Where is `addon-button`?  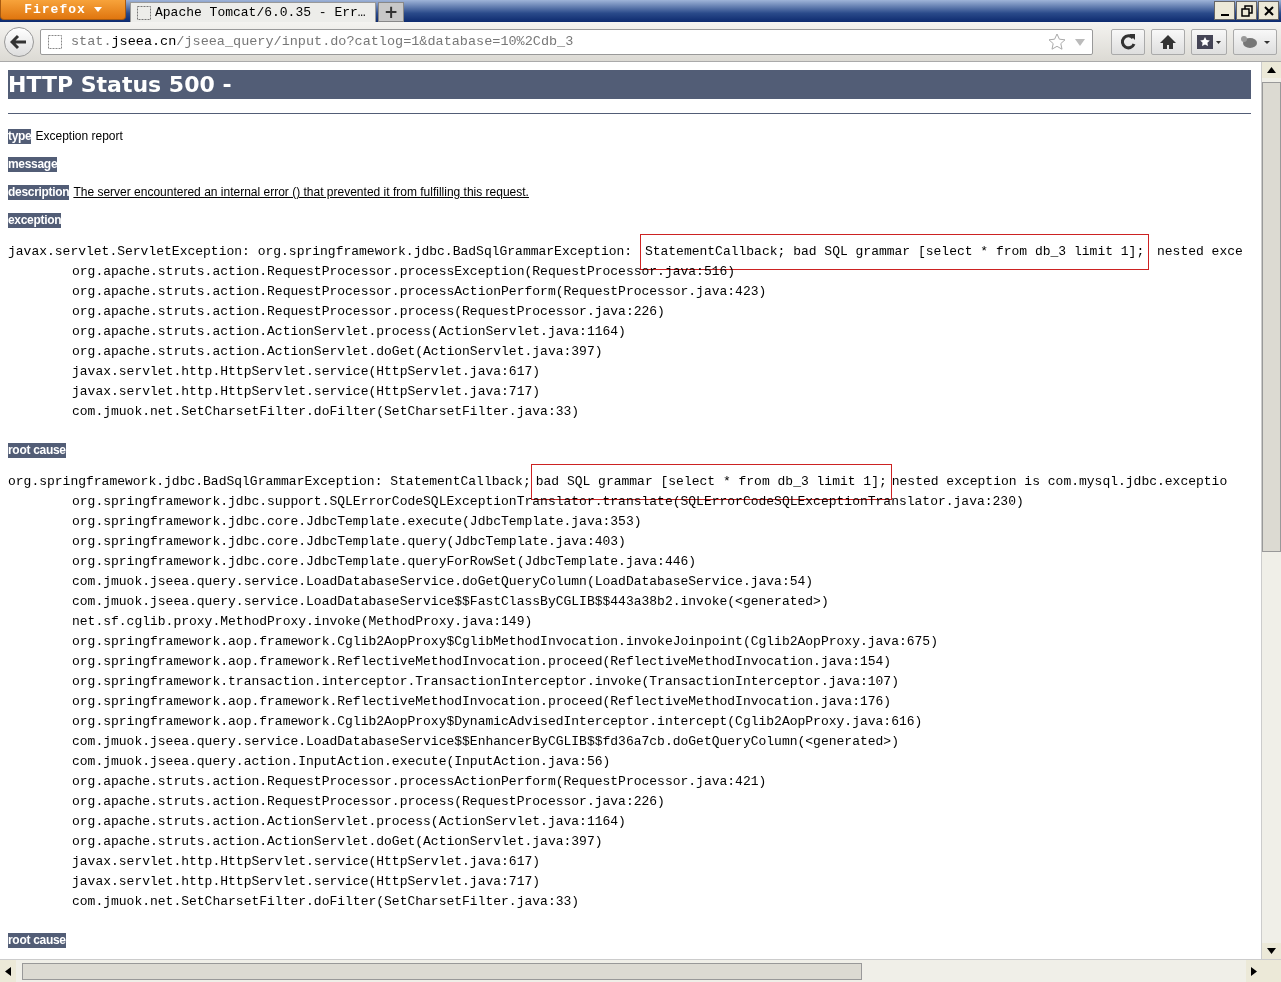
addon-button is located at coordinates (1255, 41).